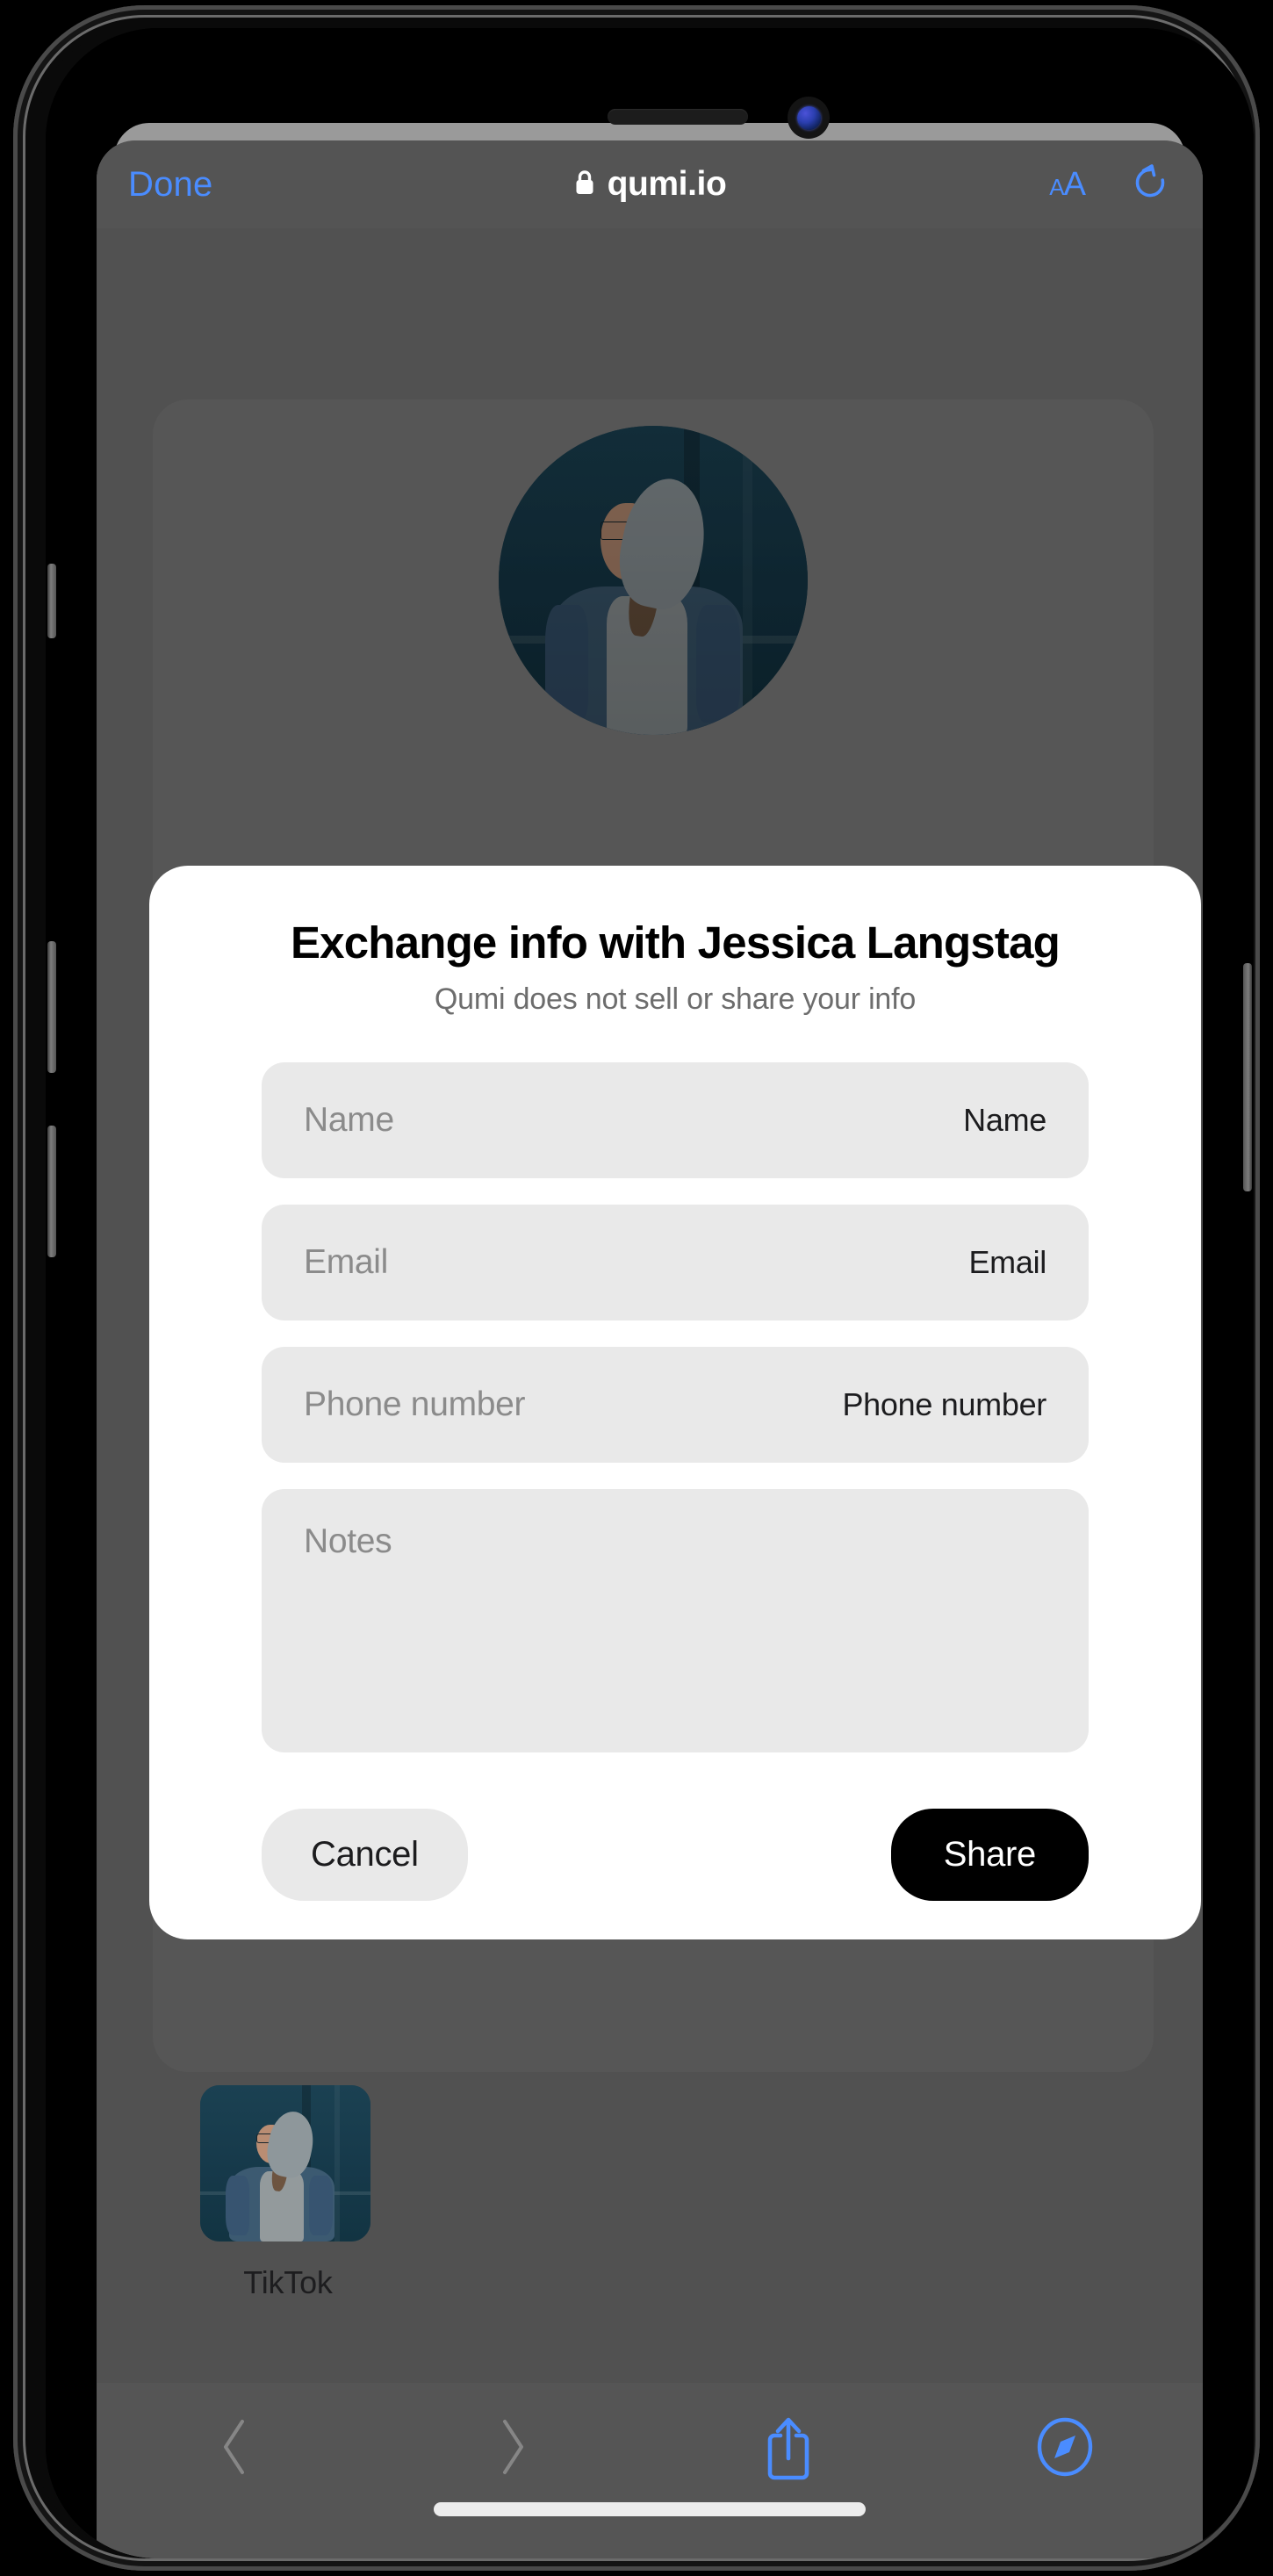 Image resolution: width=1273 pixels, height=2576 pixels. What do you see at coordinates (346, 1262) in the screenshot?
I see `email-field-placeholder: Email` at bounding box center [346, 1262].